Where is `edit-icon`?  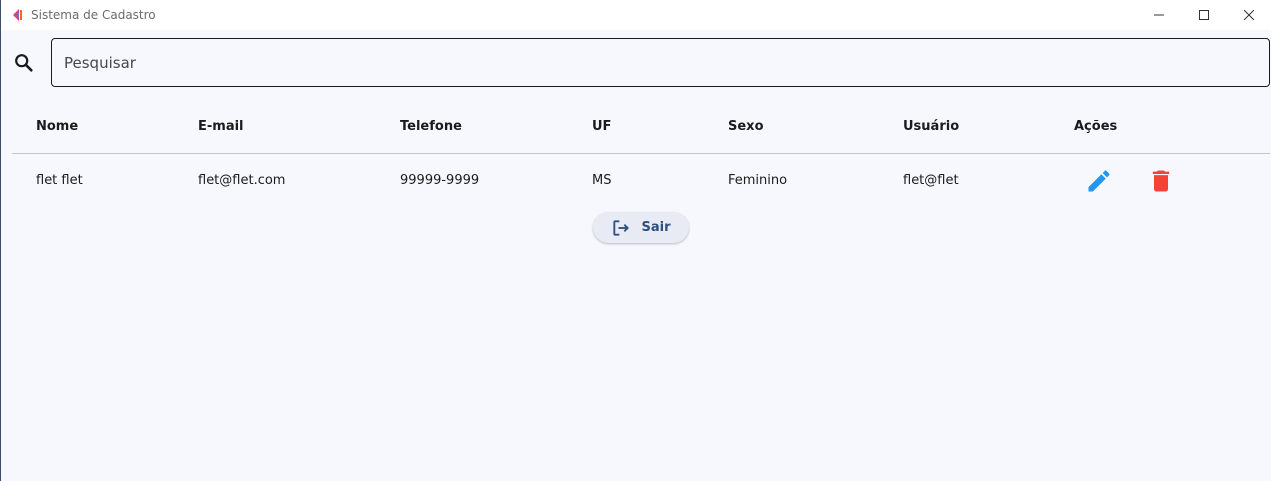
edit-icon is located at coordinates (1099, 181).